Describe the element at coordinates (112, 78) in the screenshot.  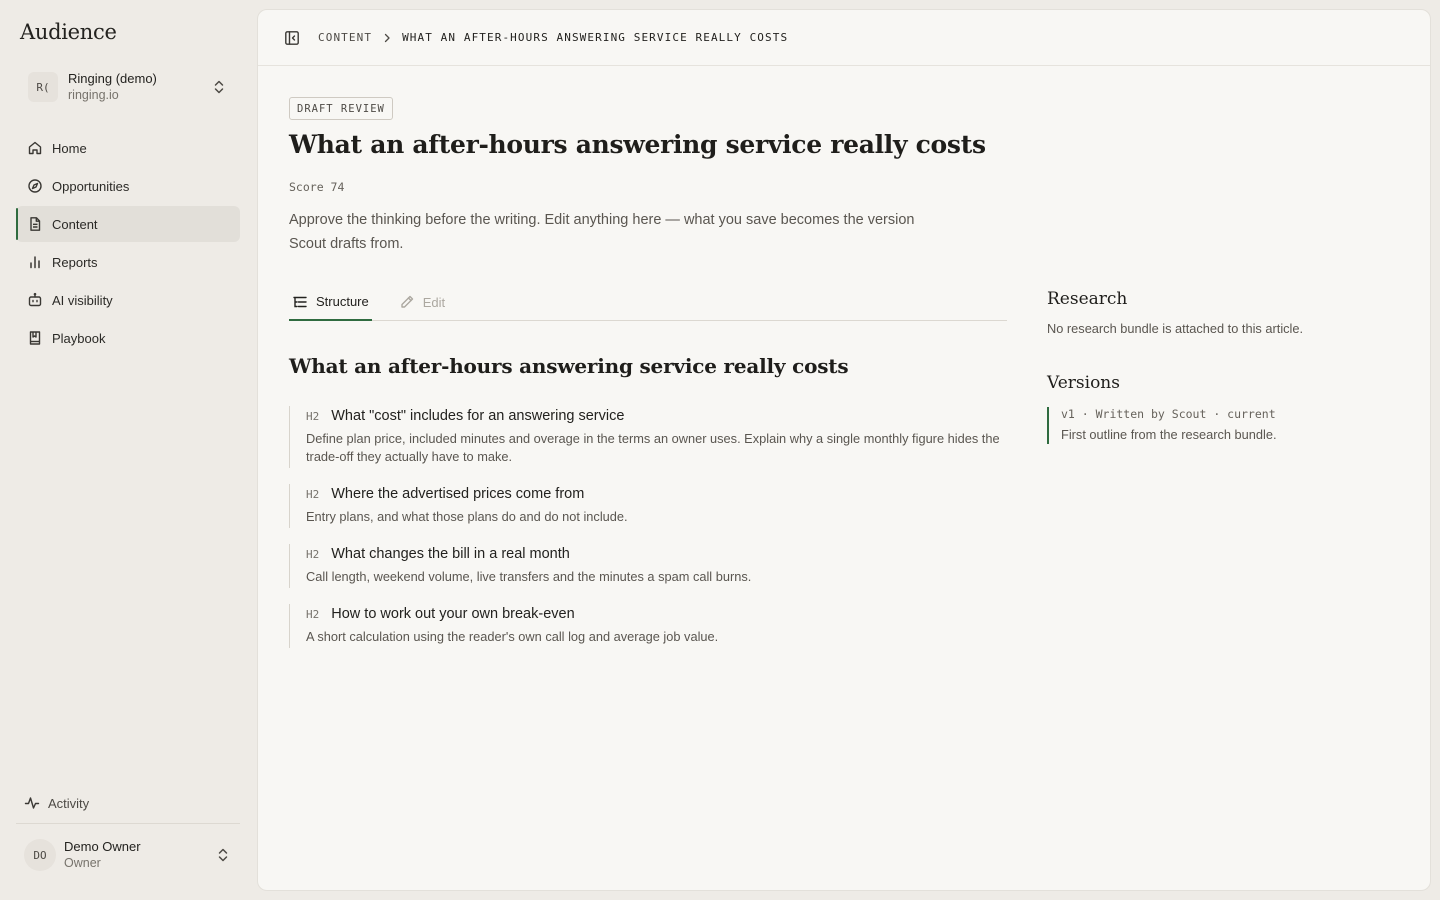
I see `workspace-name: Ringing (demo)` at that location.